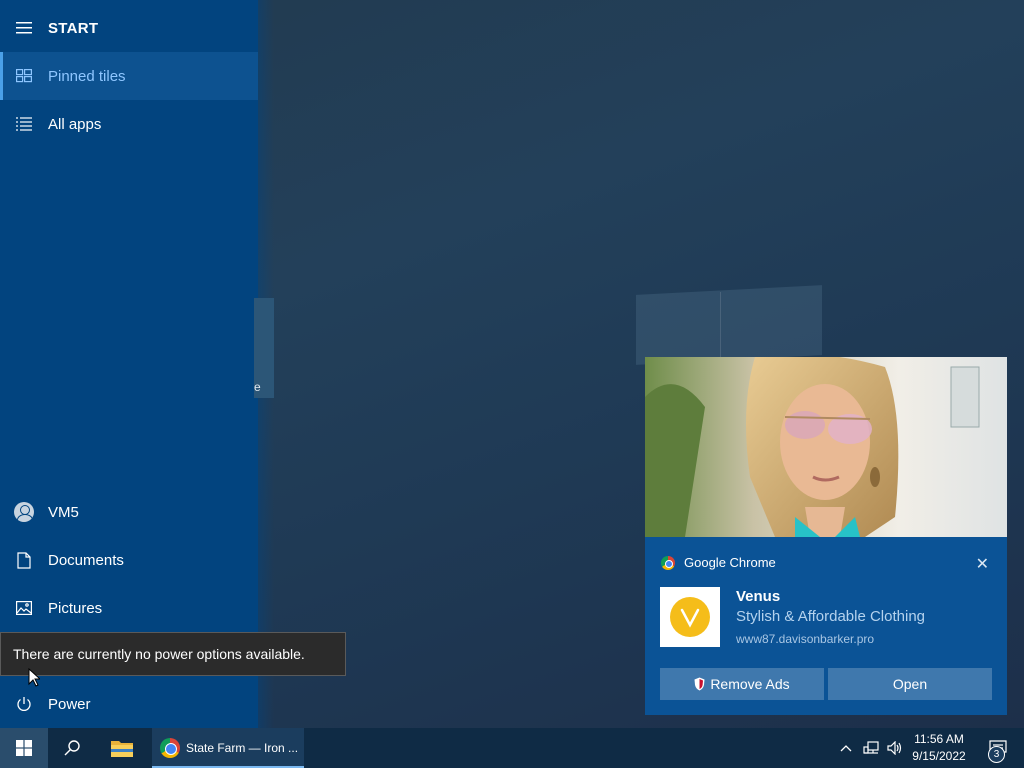 The height and width of the screenshot is (768, 1024). Describe the element at coordinates (699, 684) in the screenshot. I see `shield-icon` at that location.